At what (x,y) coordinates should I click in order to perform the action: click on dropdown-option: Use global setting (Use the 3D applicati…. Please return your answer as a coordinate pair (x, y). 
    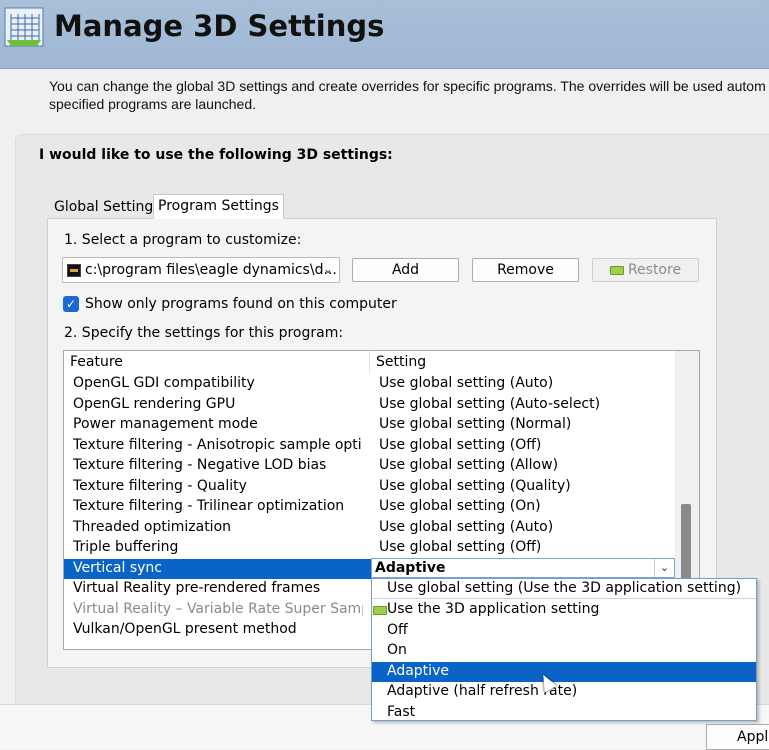
    Looking at the image, I should click on (564, 589).